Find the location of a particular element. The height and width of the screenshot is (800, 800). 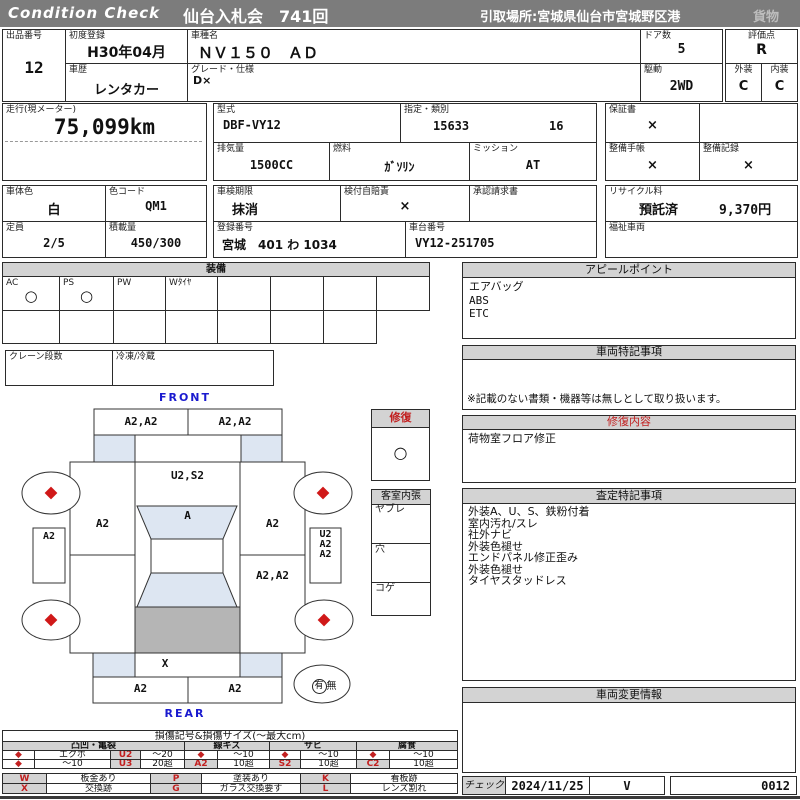

legend-cell-text: 20超 is located at coordinates (162, 764).